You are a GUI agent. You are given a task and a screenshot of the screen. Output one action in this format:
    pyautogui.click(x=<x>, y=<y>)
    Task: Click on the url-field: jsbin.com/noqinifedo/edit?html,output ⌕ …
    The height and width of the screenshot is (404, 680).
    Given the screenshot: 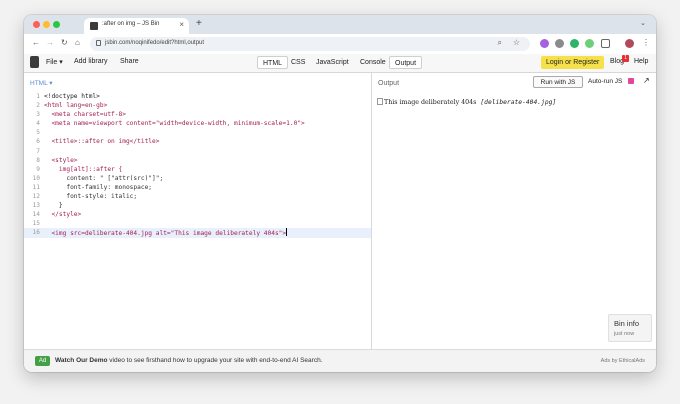 What is the action you would take?
    pyautogui.click(x=310, y=44)
    